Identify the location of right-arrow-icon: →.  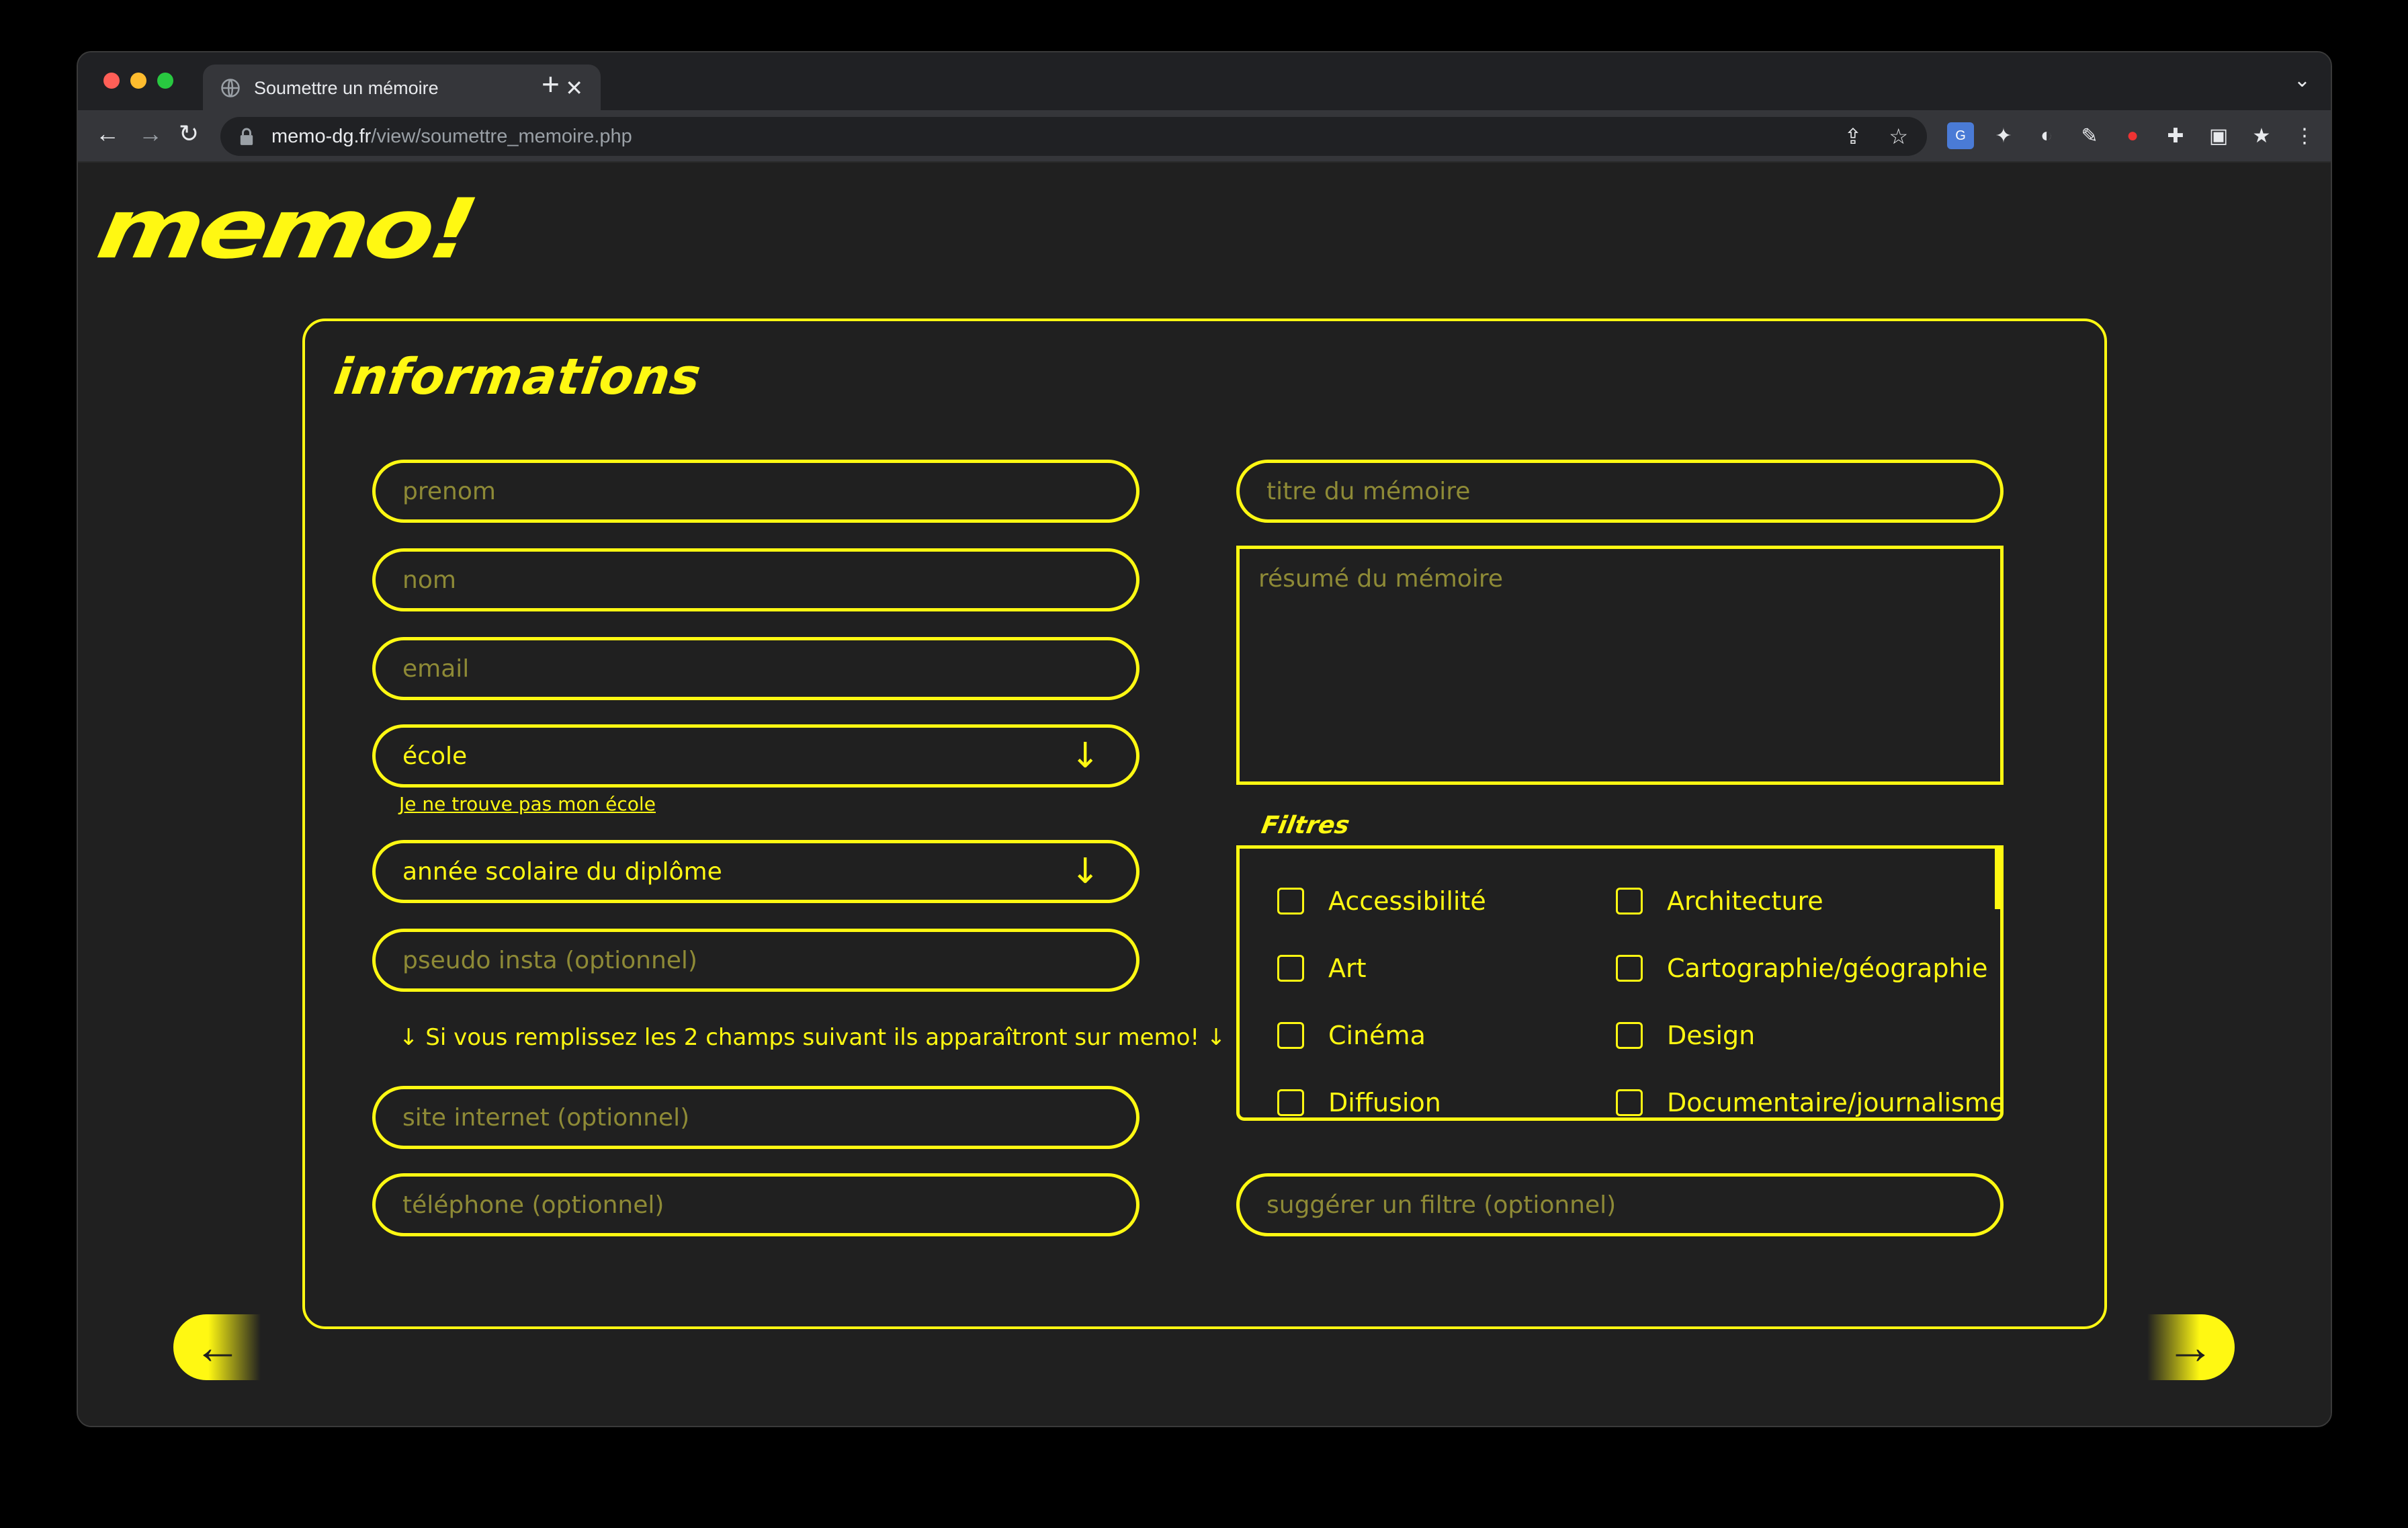
(2190, 1347).